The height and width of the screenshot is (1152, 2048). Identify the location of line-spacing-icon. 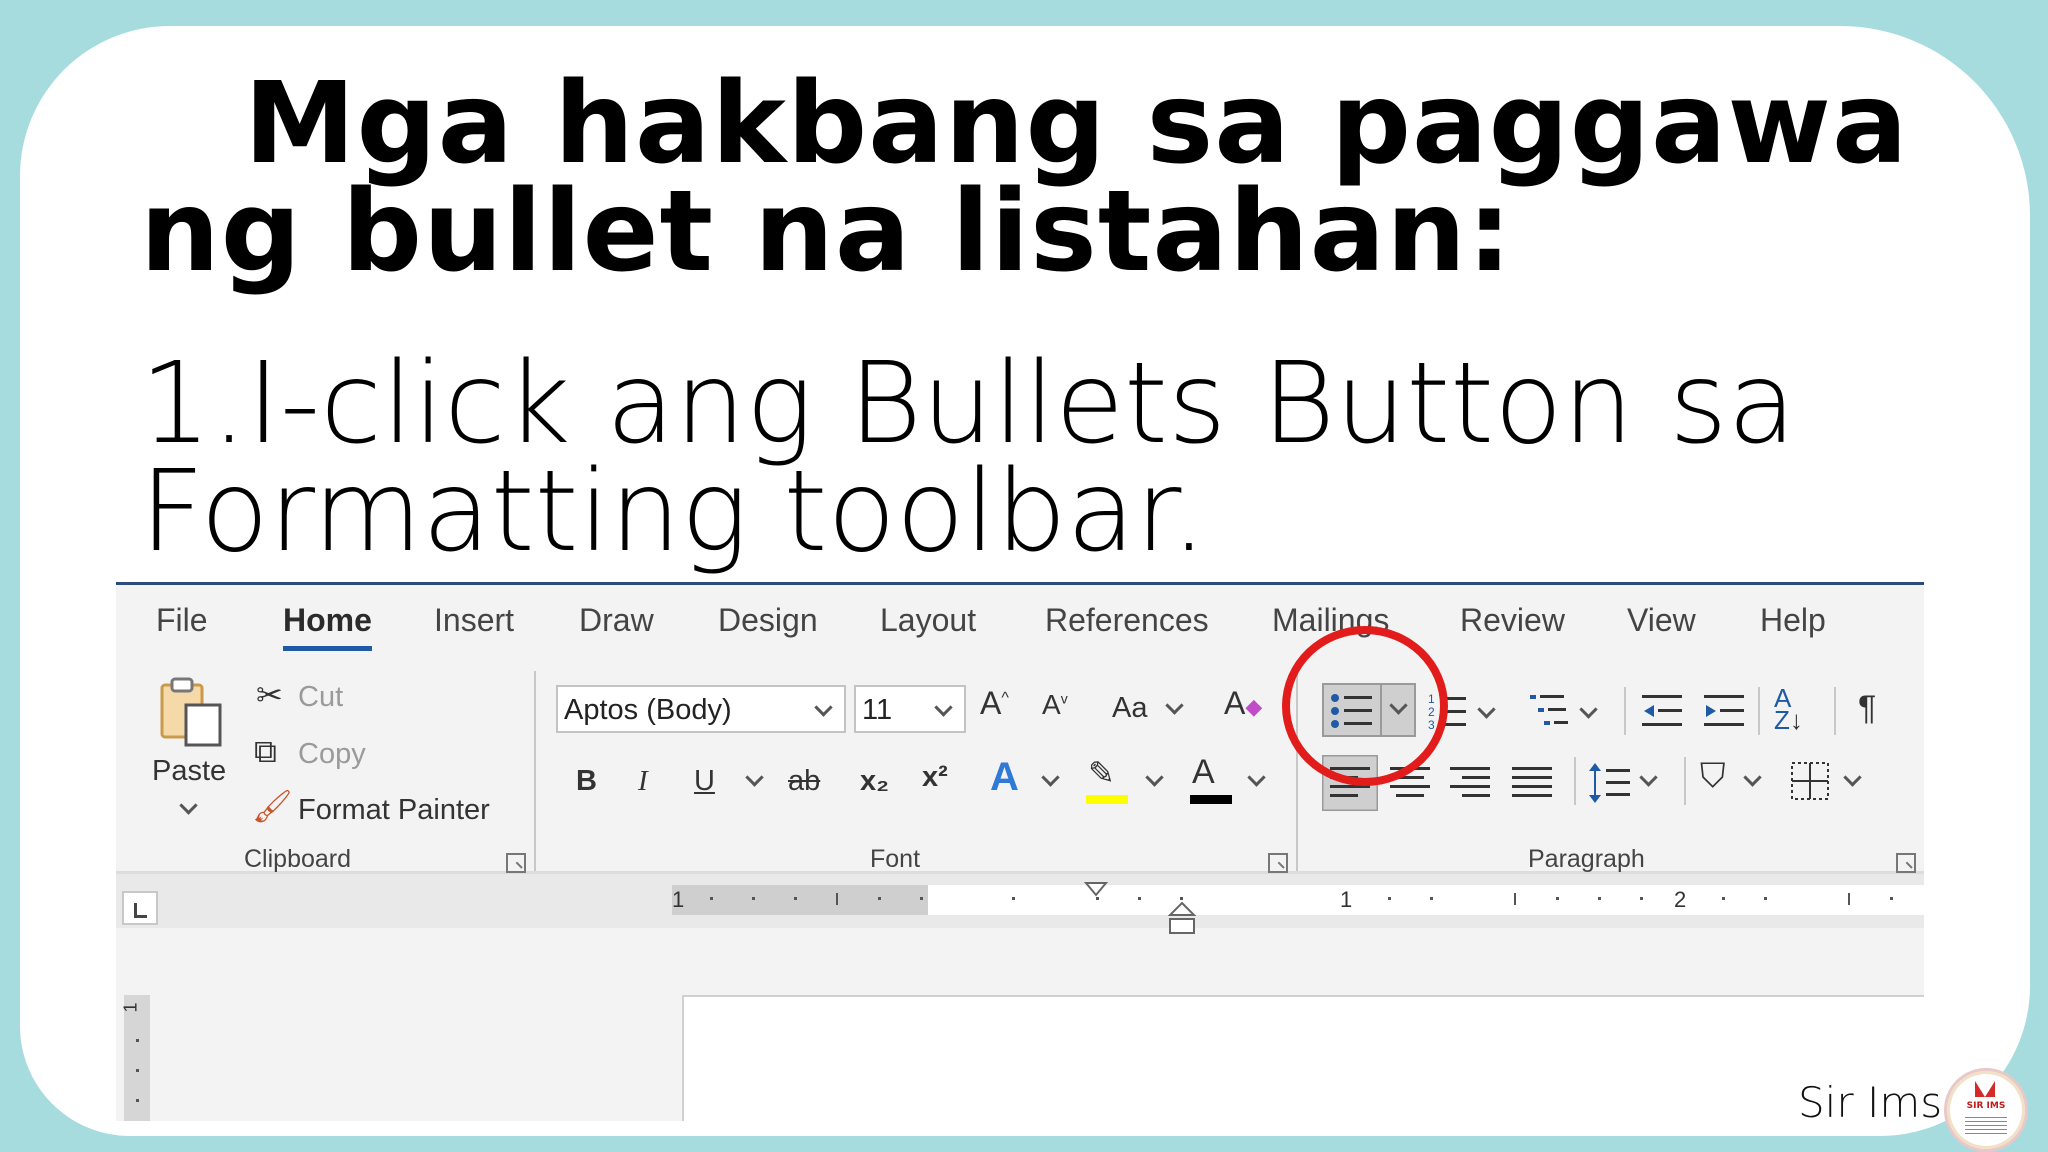
(1610, 783).